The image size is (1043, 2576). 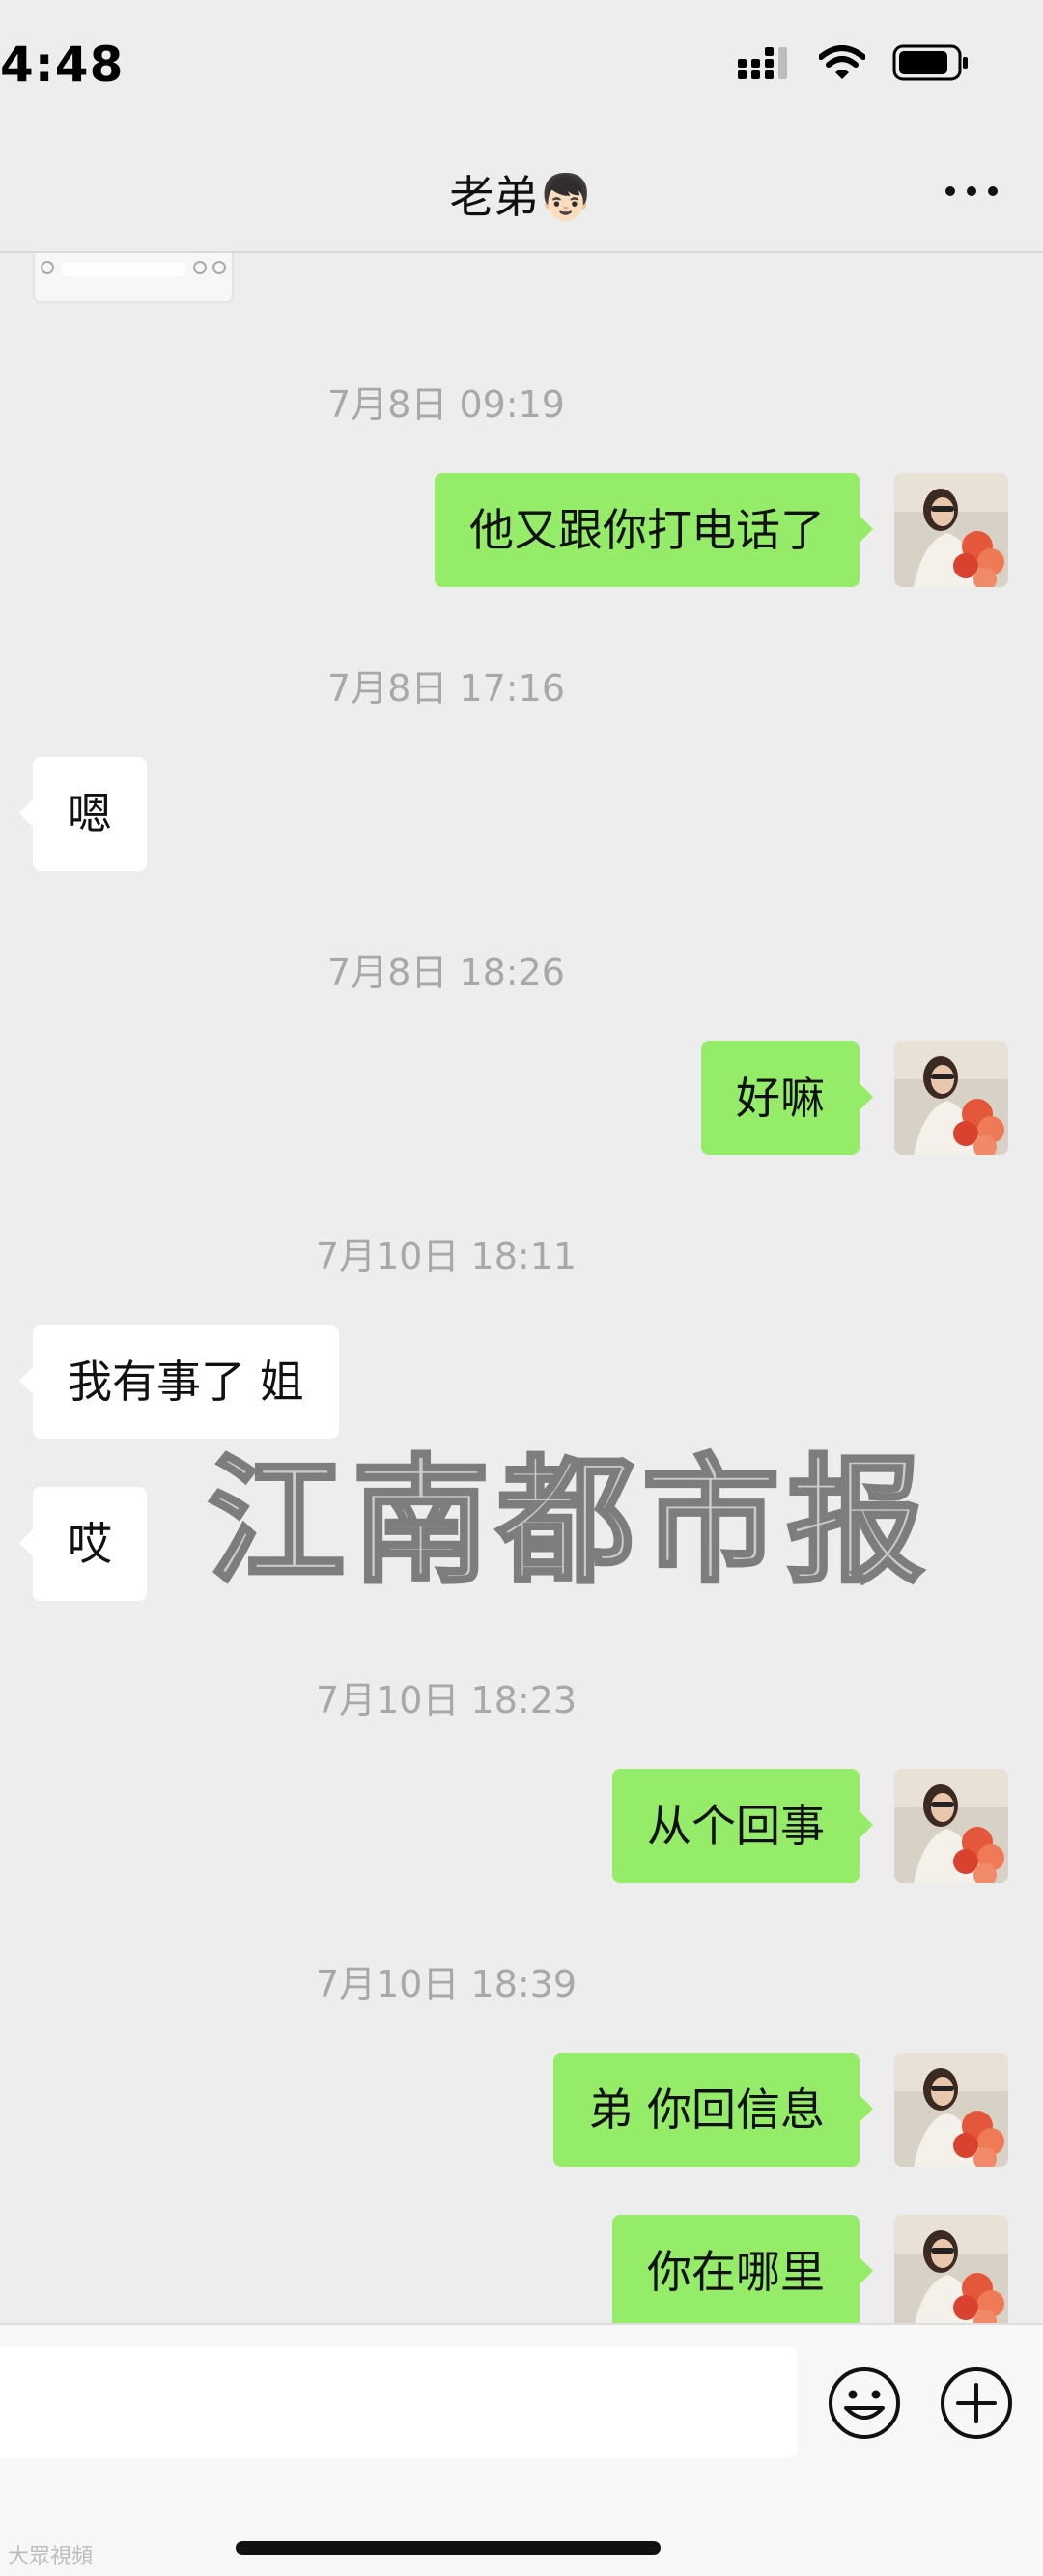 I want to click on chat-header: 老弟👦🏻, so click(x=521, y=194).